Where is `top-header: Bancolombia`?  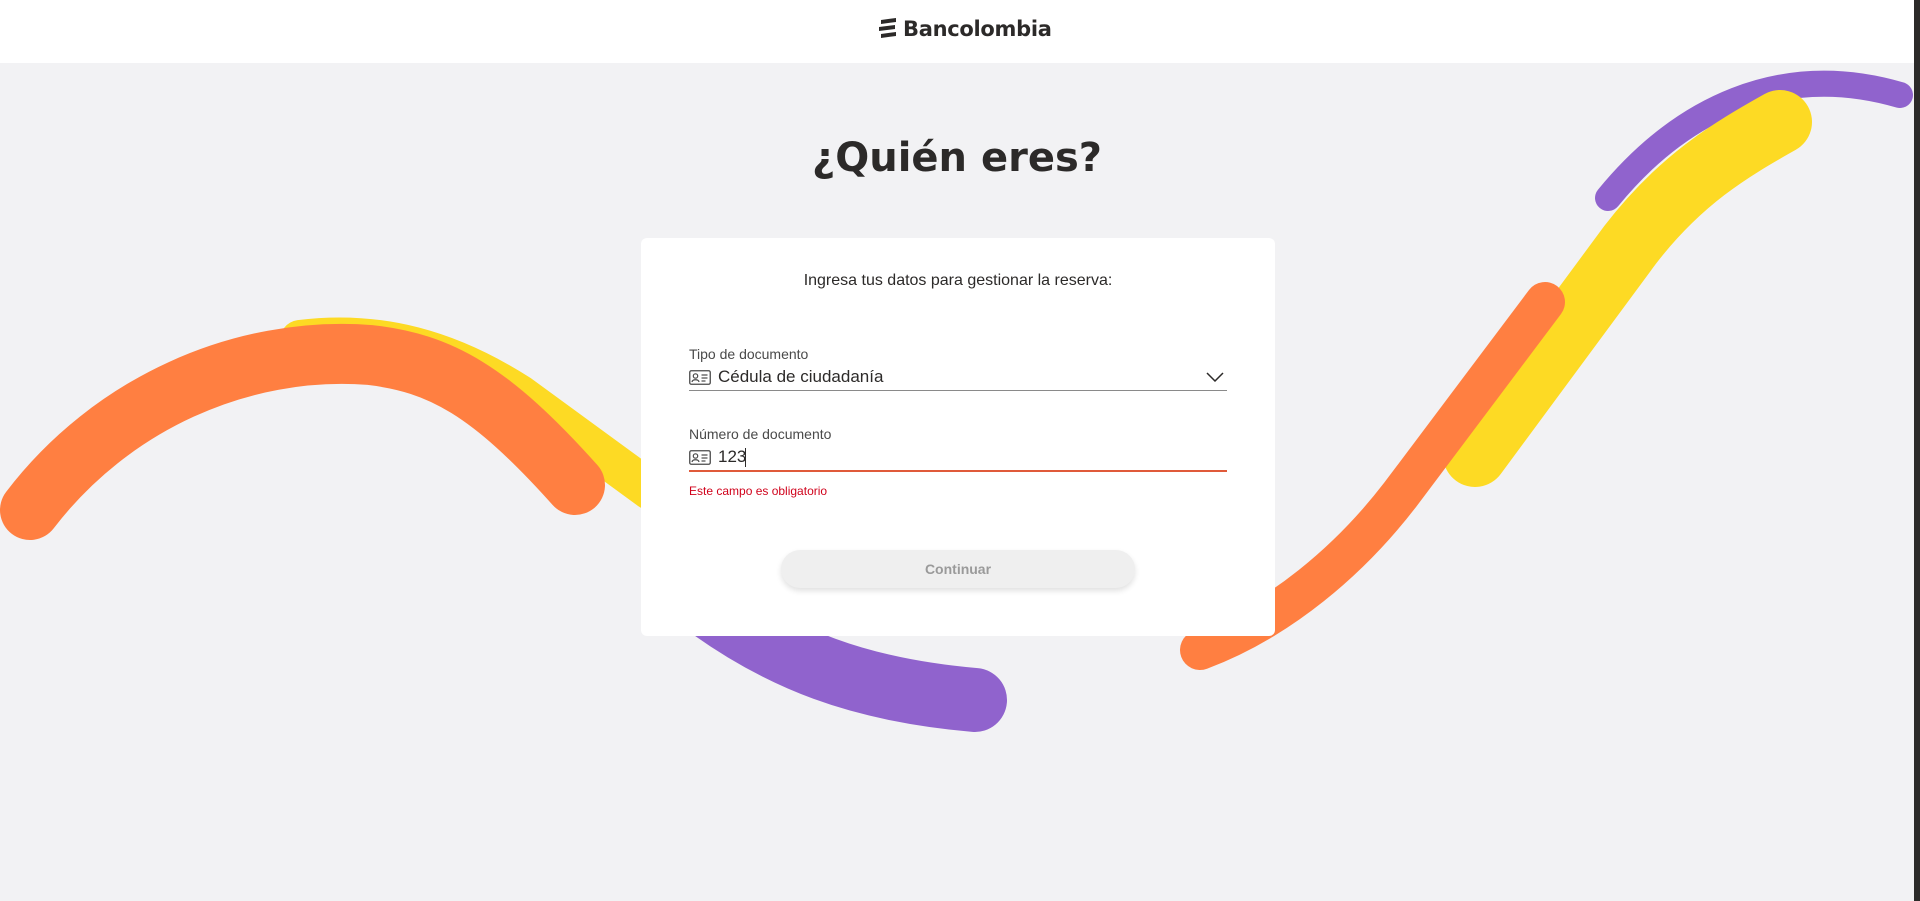 top-header: Bancolombia is located at coordinates (957, 31).